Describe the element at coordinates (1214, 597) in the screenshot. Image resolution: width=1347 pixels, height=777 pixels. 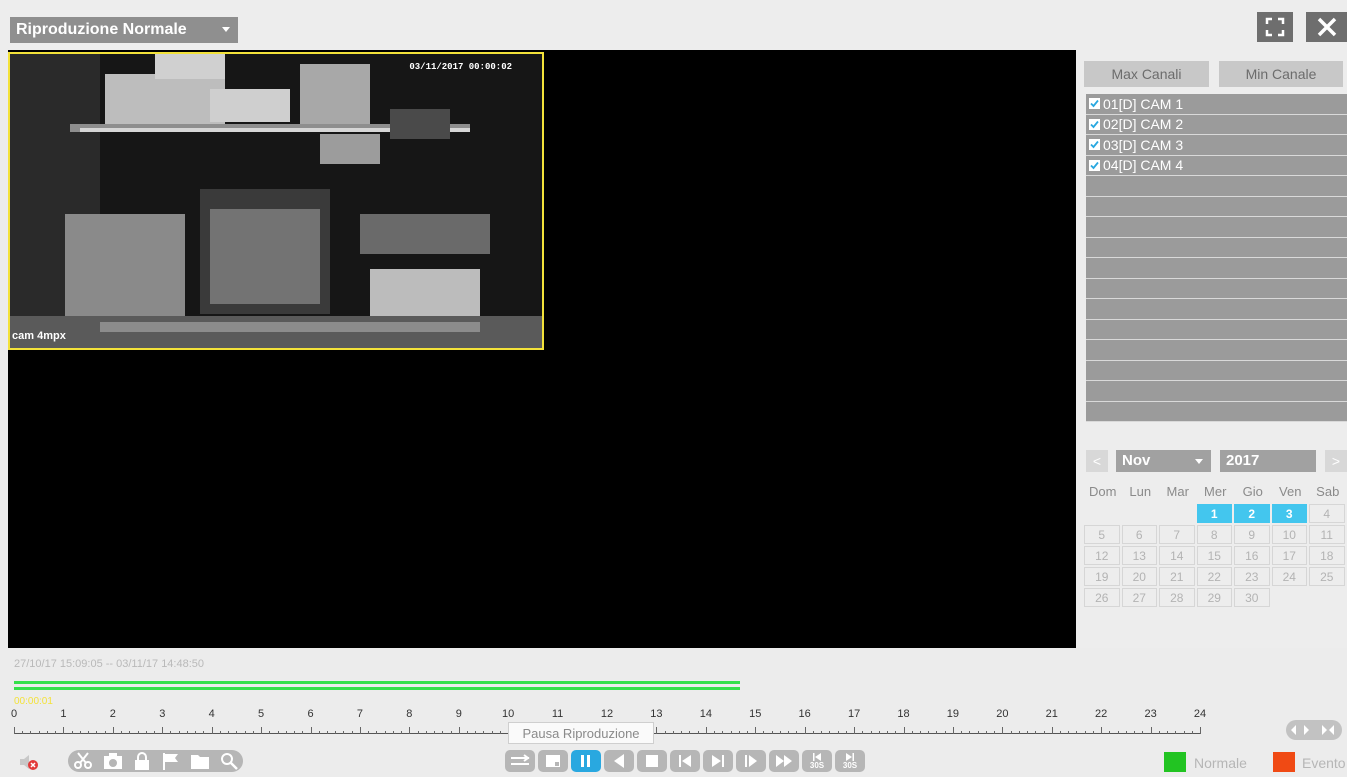
I see `calendar-day: 29` at that location.